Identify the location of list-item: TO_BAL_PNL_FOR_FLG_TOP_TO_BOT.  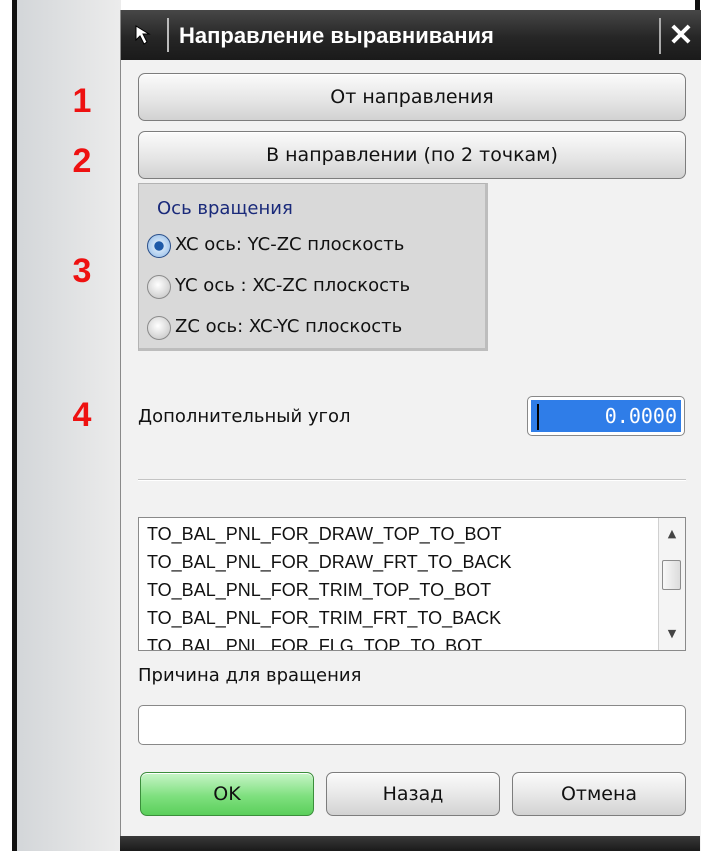
(314, 643).